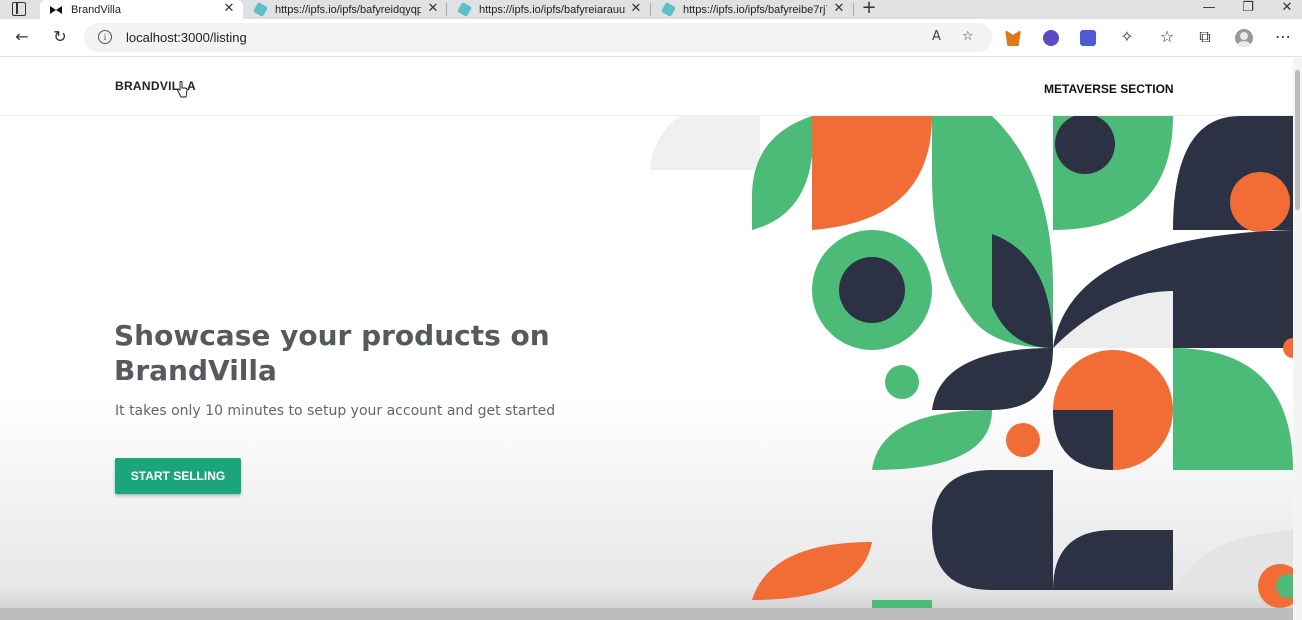 This screenshot has width=1302, height=620. Describe the element at coordinates (1248, 9) in the screenshot. I see `restore-icon: ❐` at that location.